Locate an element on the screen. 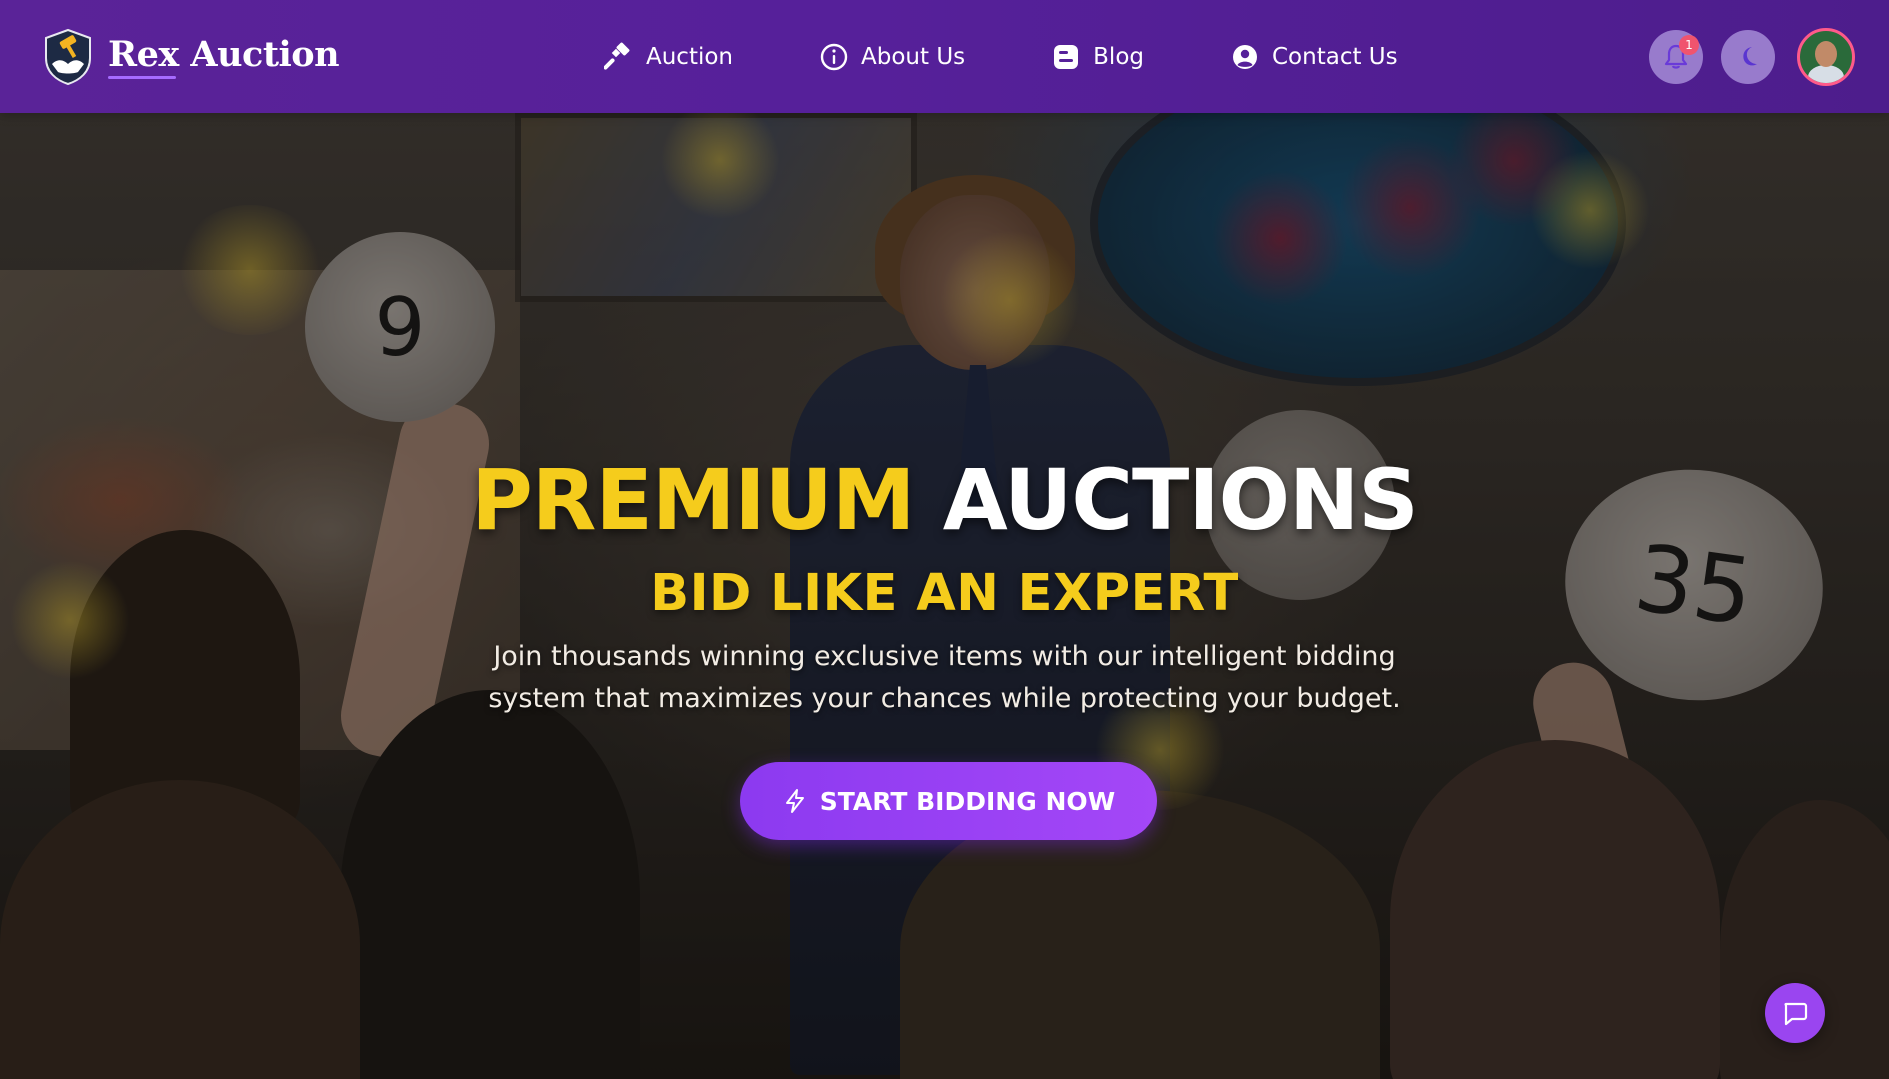 This screenshot has width=1889, height=1079. blog-icon is located at coordinates (1066, 56).